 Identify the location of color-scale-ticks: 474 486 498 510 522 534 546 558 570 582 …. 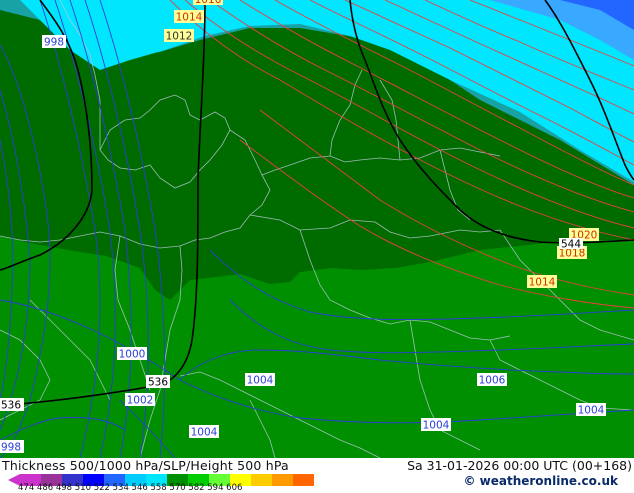
(130, 488).